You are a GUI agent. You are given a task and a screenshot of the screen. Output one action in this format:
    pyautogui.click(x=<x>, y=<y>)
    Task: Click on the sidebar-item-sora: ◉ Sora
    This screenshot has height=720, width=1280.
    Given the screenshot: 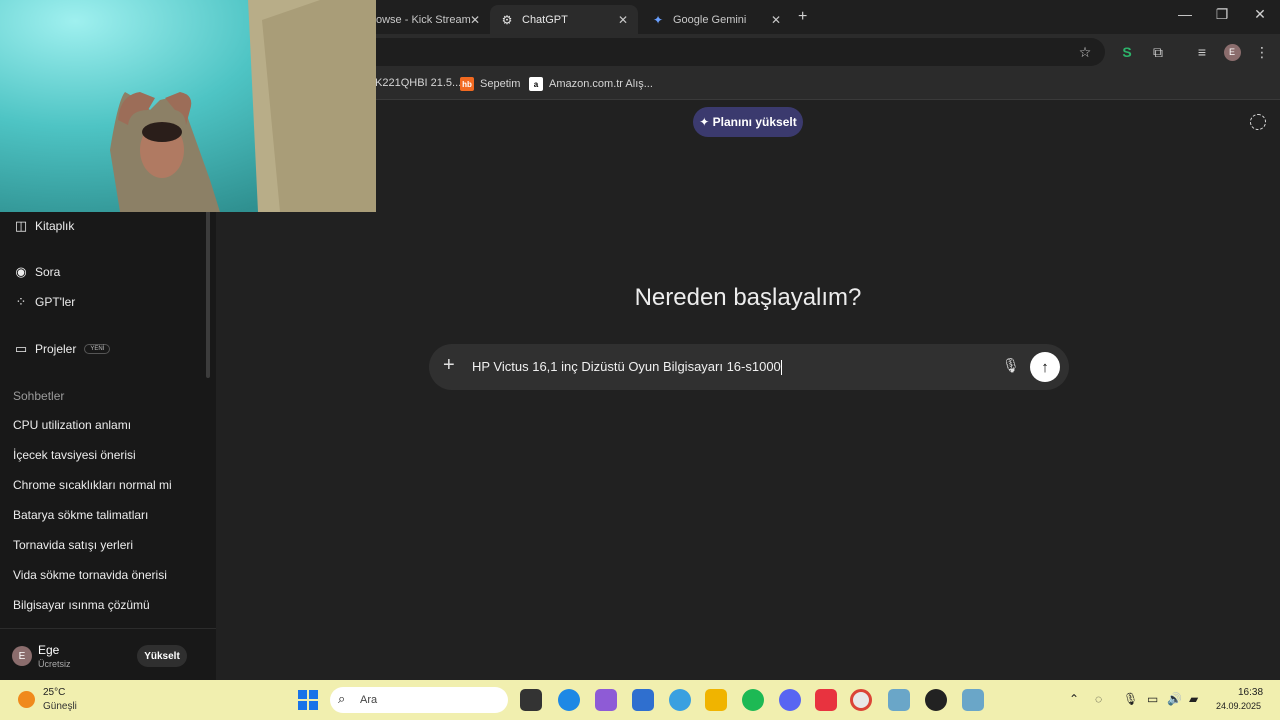 What is the action you would take?
    pyautogui.click(x=36, y=272)
    